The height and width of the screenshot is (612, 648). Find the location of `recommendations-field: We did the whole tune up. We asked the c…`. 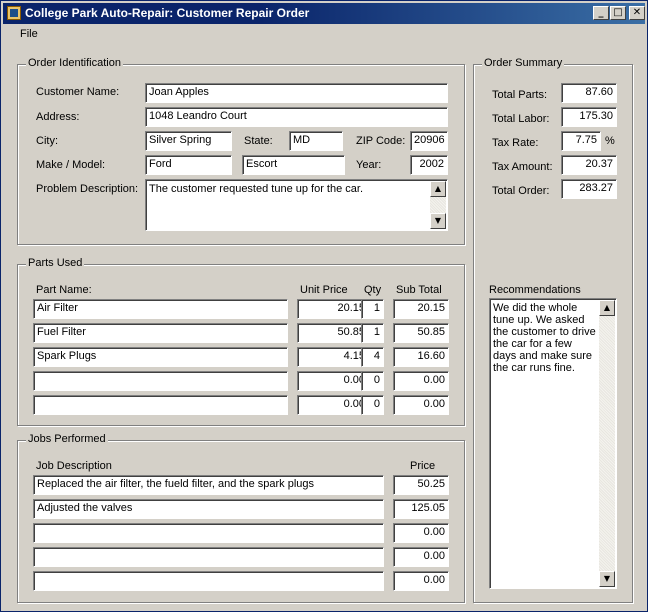

recommendations-field: We did the whole tune up. We asked the c… is located at coordinates (553, 443).